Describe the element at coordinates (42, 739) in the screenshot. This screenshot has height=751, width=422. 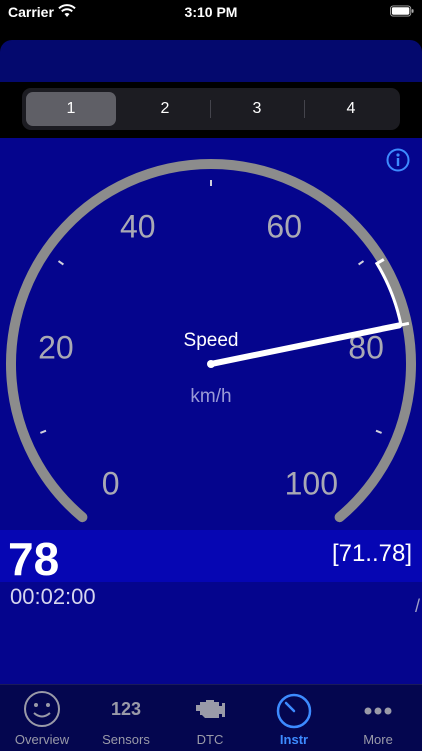
I see `tab-label: Overview` at that location.